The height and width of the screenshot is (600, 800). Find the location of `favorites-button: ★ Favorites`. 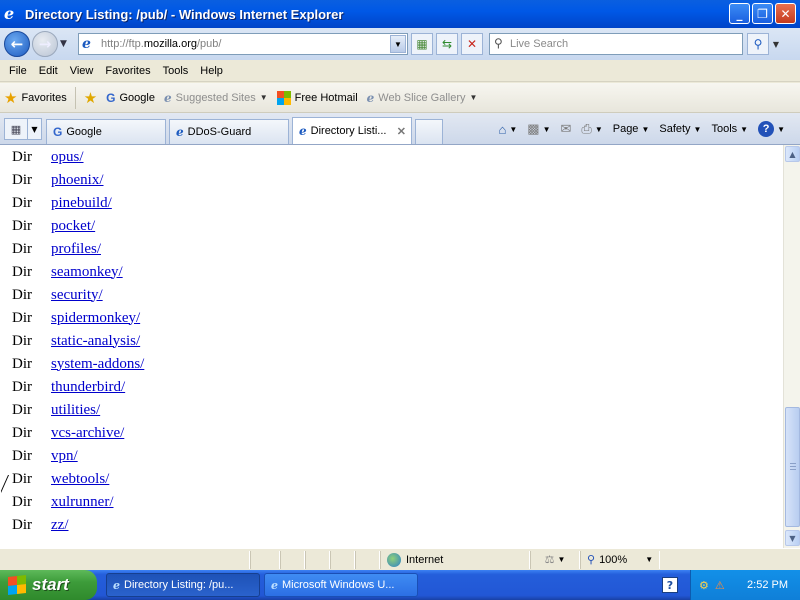

favorites-button: ★ Favorites is located at coordinates (40, 97).